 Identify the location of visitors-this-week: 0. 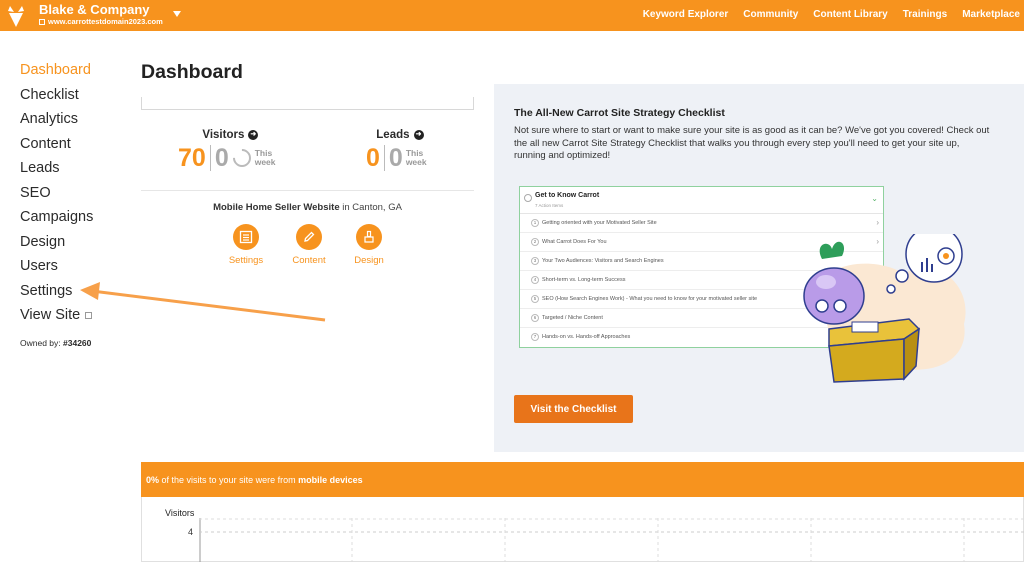
(221, 158).